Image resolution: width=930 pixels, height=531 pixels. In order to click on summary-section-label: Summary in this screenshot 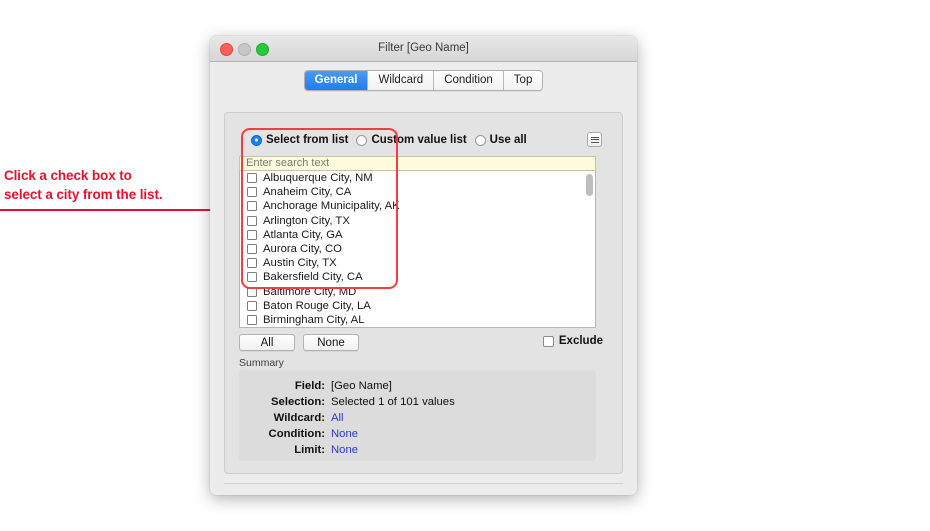, I will do `click(261, 363)`.